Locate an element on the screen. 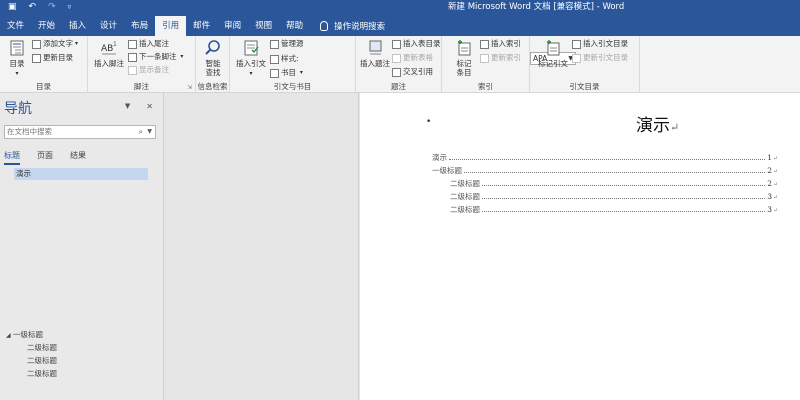 This screenshot has height=400, width=800. nav-heading-selected: 演示 is located at coordinates (81, 174).